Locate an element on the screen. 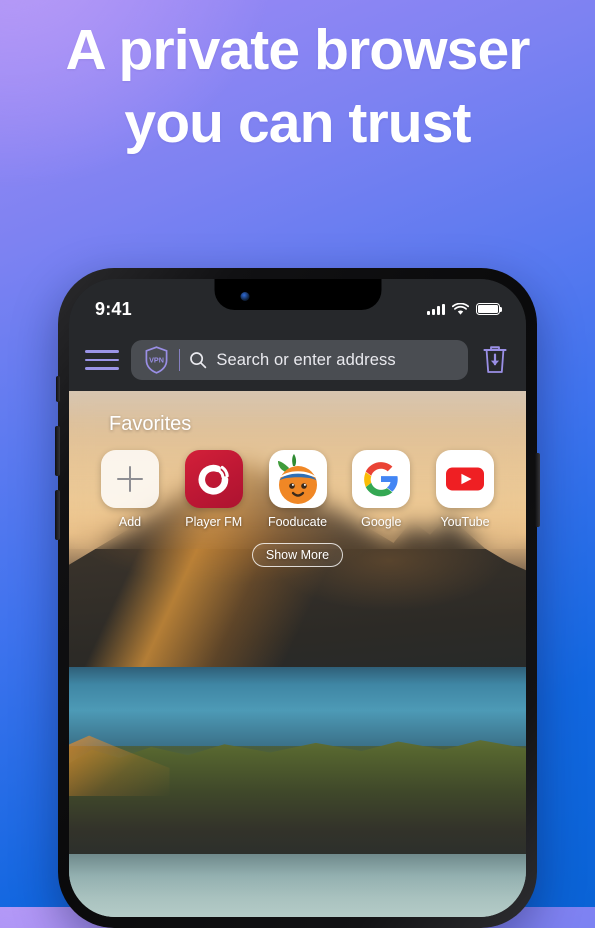 The height and width of the screenshot is (928, 595). trash-download-icon is located at coordinates (495, 360).